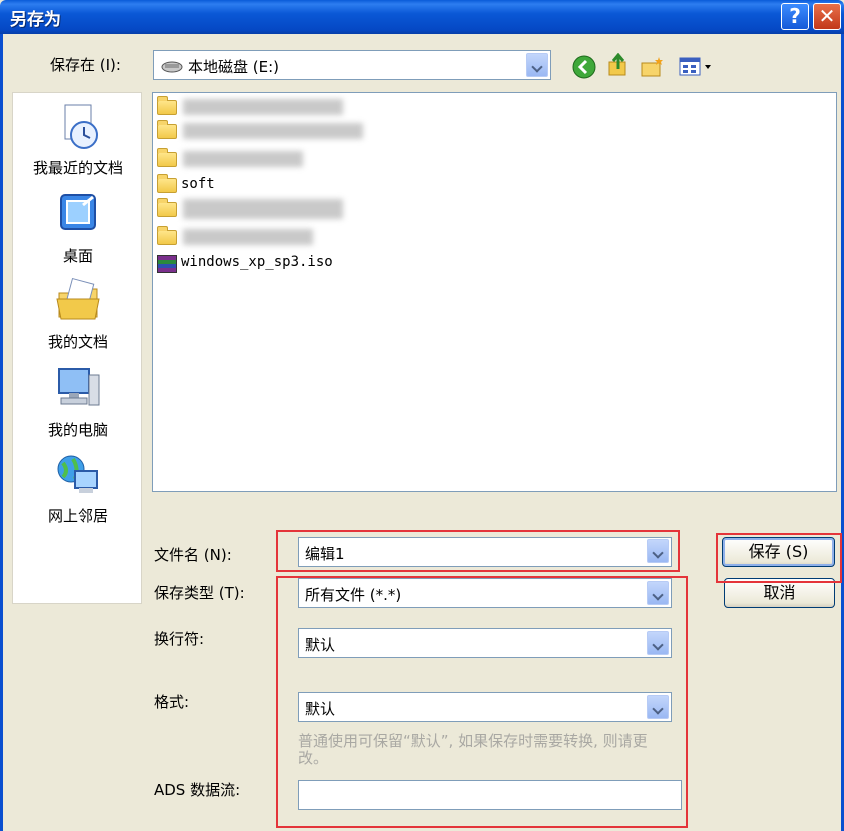 The height and width of the screenshot is (831, 844). What do you see at coordinates (197, 790) in the screenshot?
I see `ads-label: ADS 数据流:` at bounding box center [197, 790].